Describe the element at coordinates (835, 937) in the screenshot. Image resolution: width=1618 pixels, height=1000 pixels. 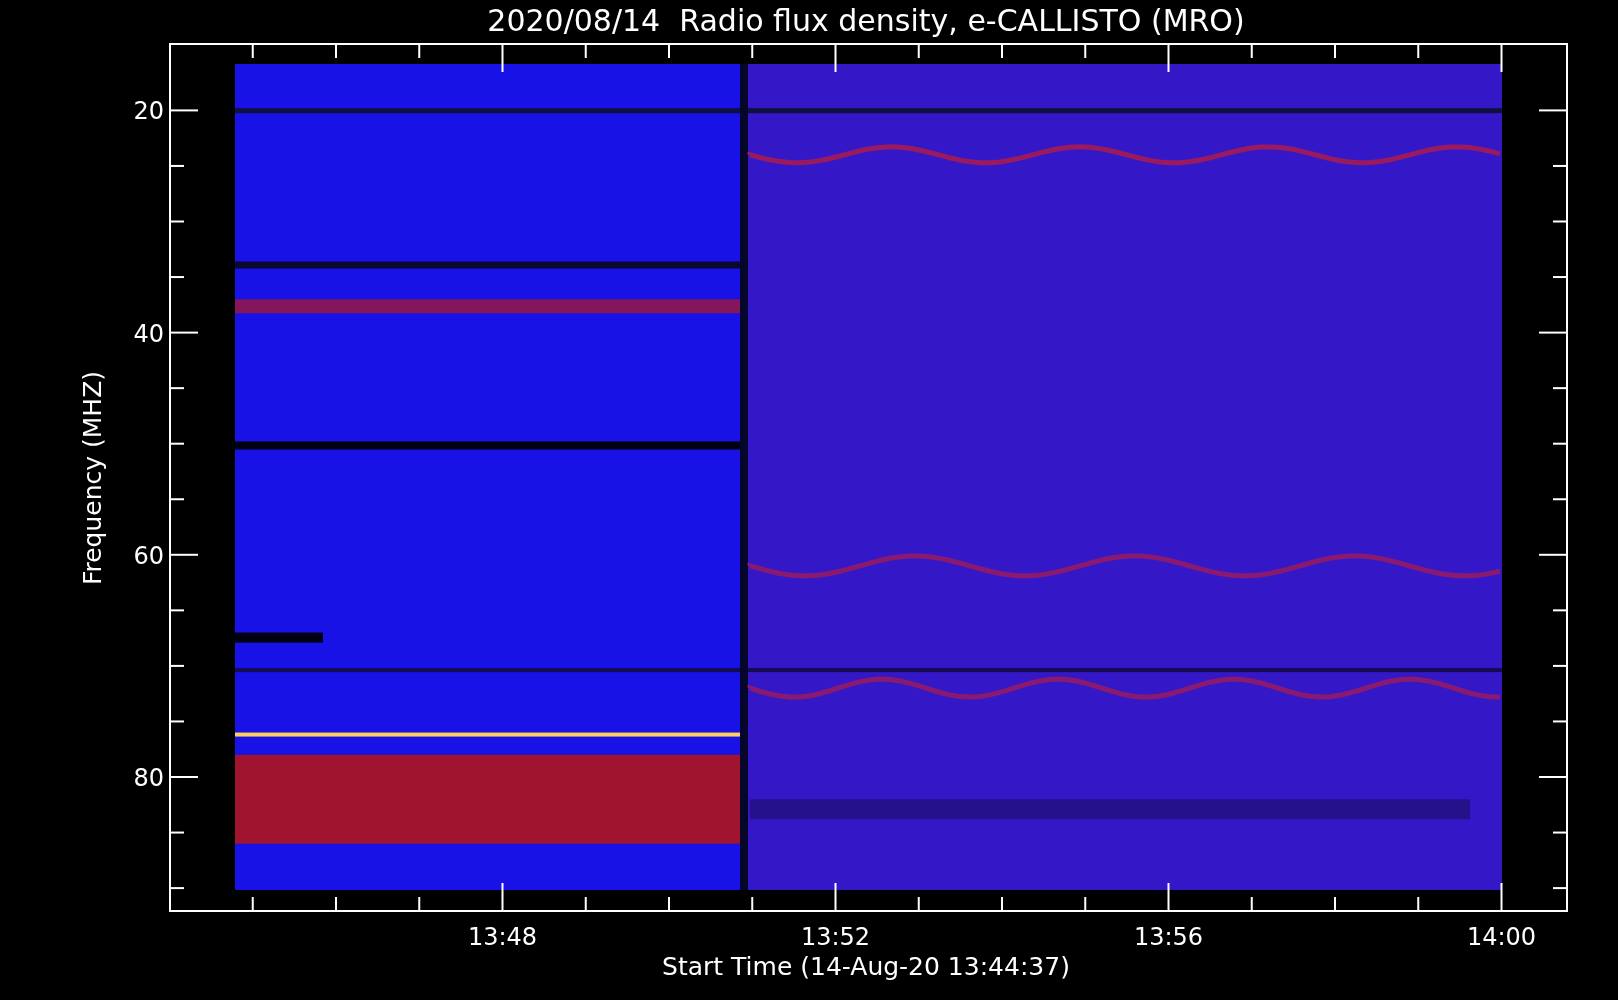
I see `x-tick-label: 13:52` at that location.